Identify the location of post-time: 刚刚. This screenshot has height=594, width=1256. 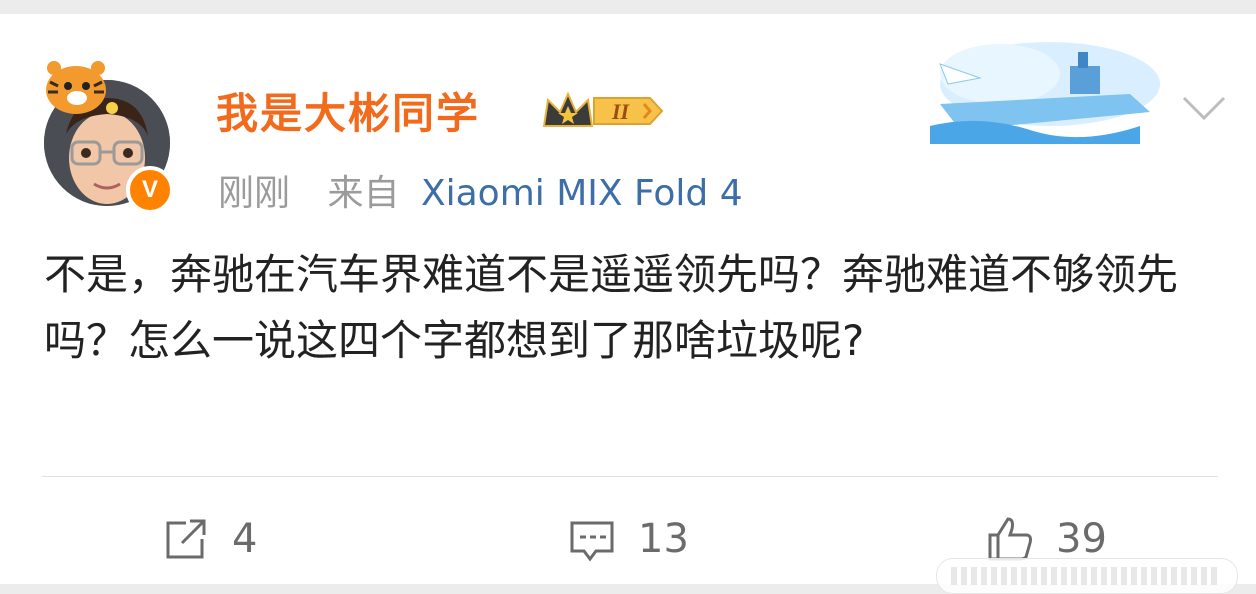
(254, 193).